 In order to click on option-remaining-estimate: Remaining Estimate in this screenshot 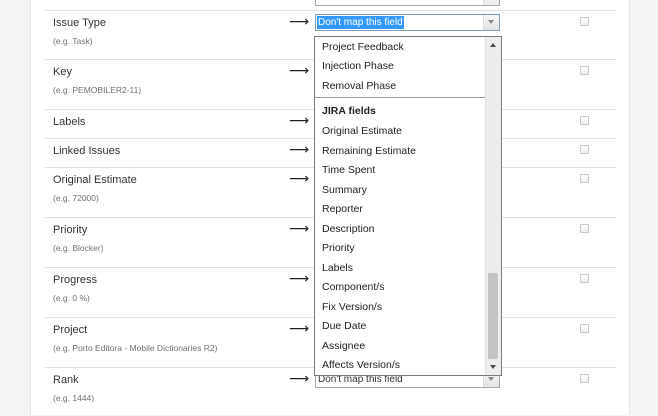, I will do `click(369, 151)`.